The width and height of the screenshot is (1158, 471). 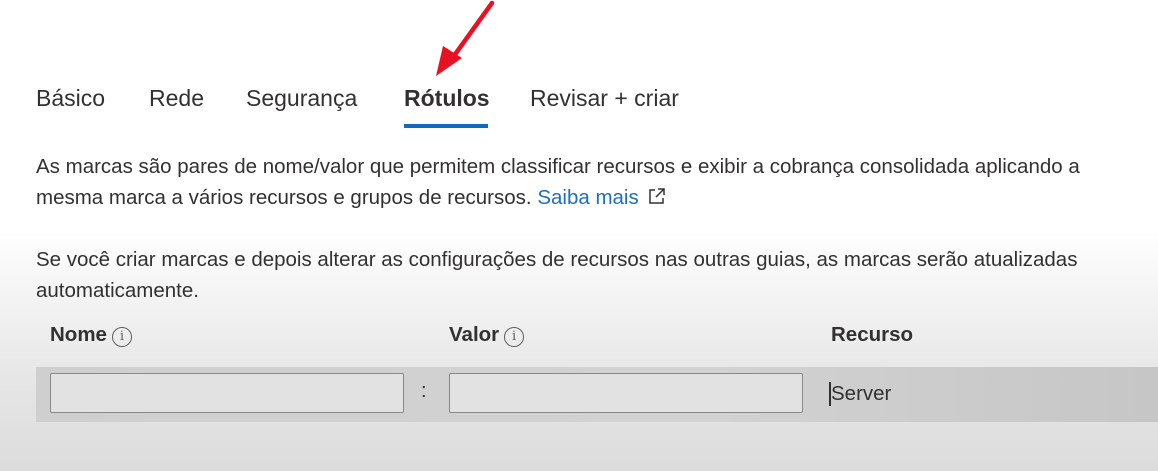 I want to click on header-value-label: Valor, so click(x=474, y=334).